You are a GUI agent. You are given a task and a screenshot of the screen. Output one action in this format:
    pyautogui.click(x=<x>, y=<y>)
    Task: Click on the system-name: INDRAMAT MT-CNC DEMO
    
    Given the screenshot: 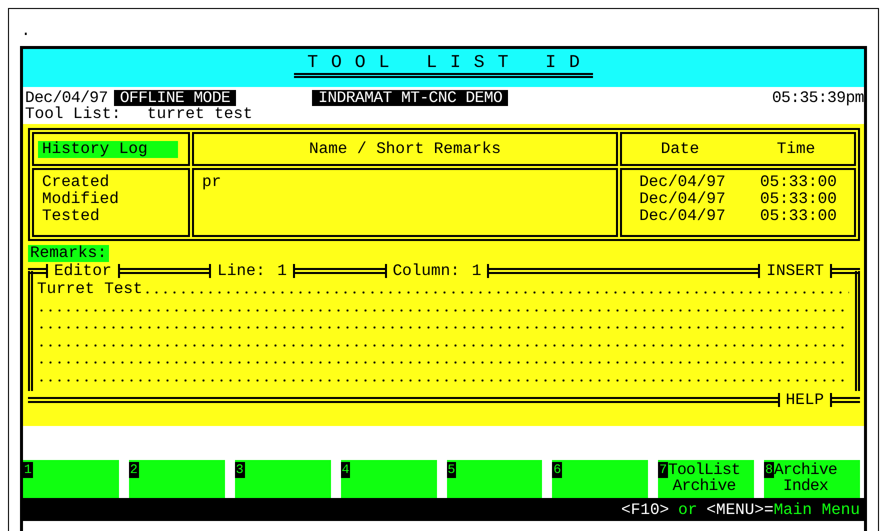 What is the action you would take?
    pyautogui.click(x=410, y=98)
    